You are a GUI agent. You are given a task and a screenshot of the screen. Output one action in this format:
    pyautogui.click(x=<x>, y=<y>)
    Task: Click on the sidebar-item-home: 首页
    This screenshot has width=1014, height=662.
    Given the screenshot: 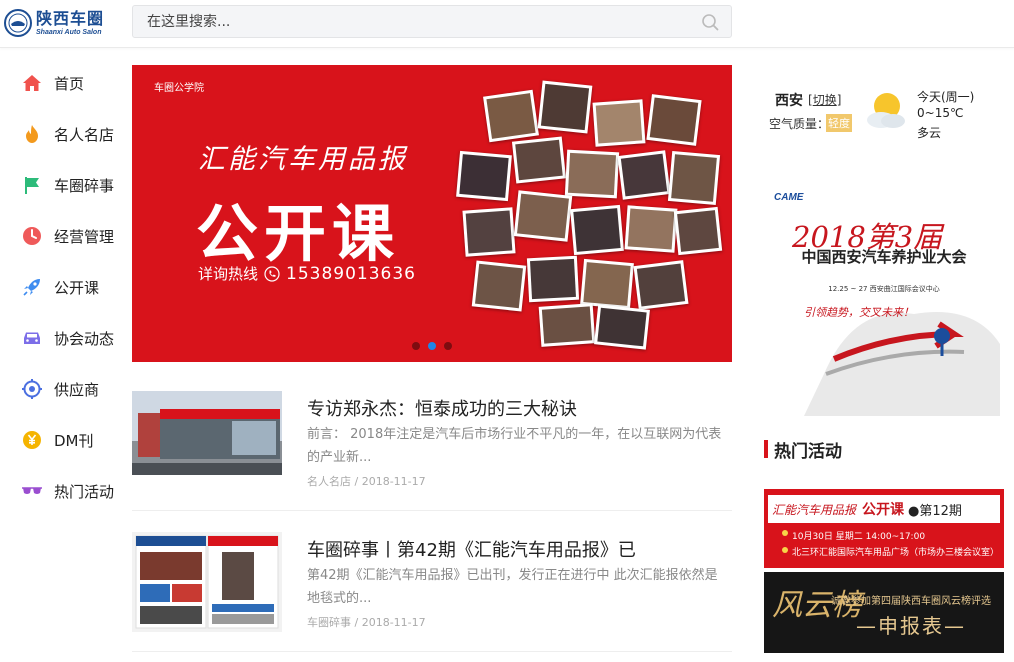 What is the action you would take?
    pyautogui.click(x=52, y=83)
    